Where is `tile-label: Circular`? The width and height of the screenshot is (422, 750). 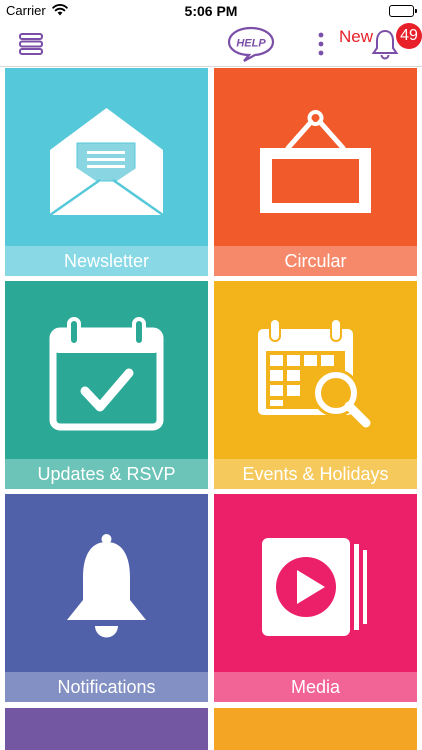 tile-label: Circular is located at coordinates (315, 261).